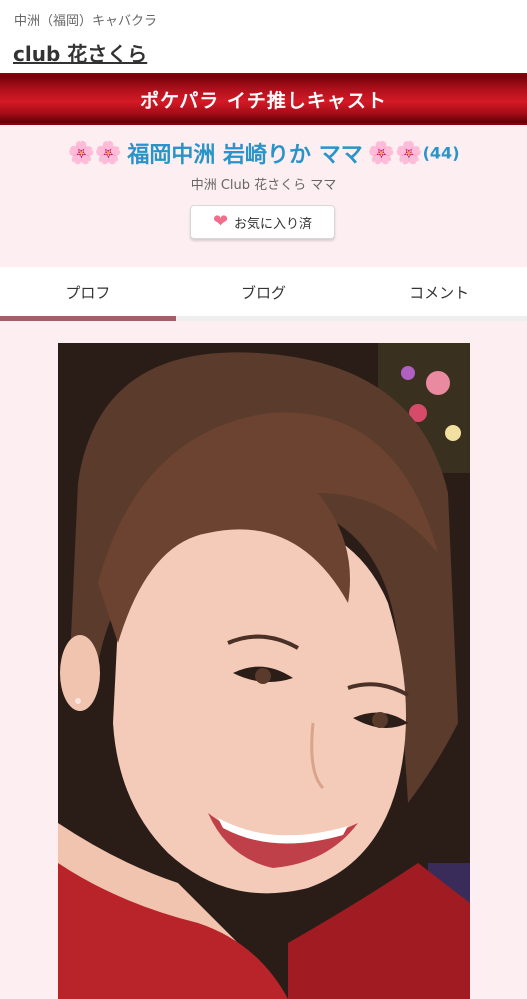 The height and width of the screenshot is (999, 527). What do you see at coordinates (263, 36) in the screenshot?
I see `top-header: 中洲（福岡）キャバクラ club 花さくら` at bounding box center [263, 36].